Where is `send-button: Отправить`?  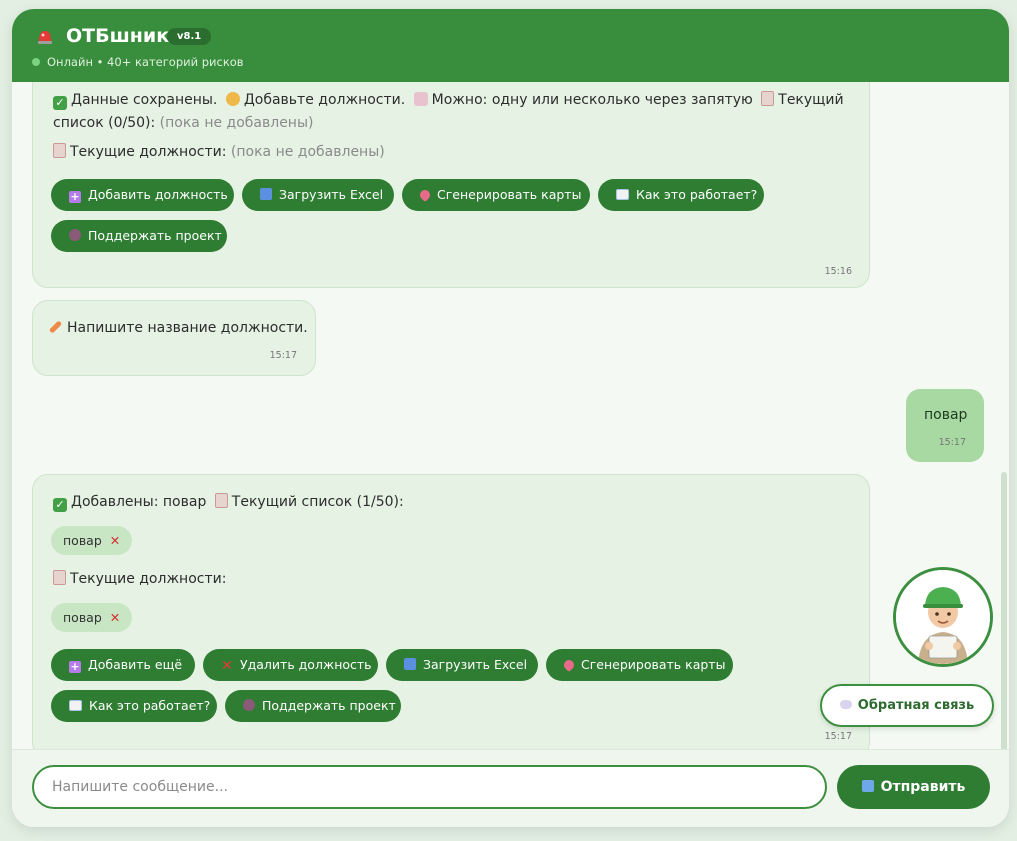 send-button: Отправить is located at coordinates (913, 787).